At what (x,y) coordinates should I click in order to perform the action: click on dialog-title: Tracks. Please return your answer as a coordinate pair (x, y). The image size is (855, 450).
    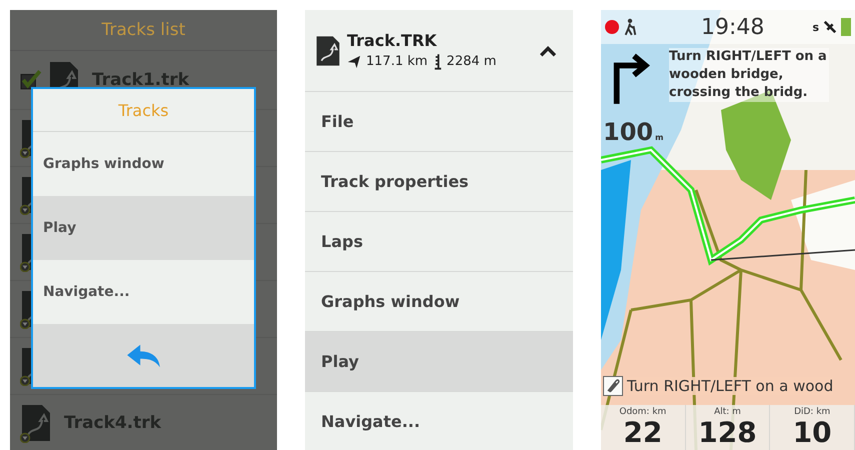
    Looking at the image, I should click on (143, 110).